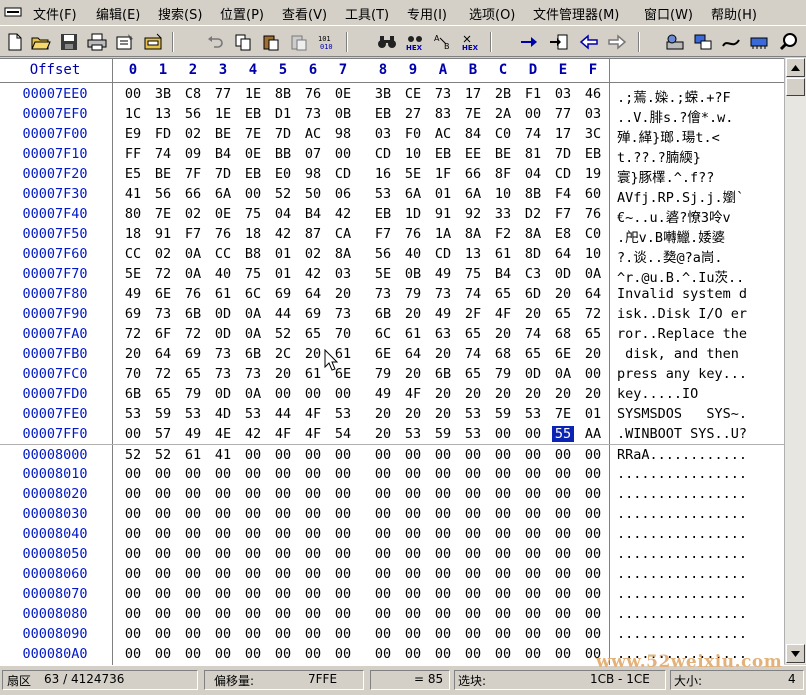 Image resolution: width=806 pixels, height=695 pixels. What do you see at coordinates (413, 234) in the screenshot?
I see `hex-byte: 76` at bounding box center [413, 234].